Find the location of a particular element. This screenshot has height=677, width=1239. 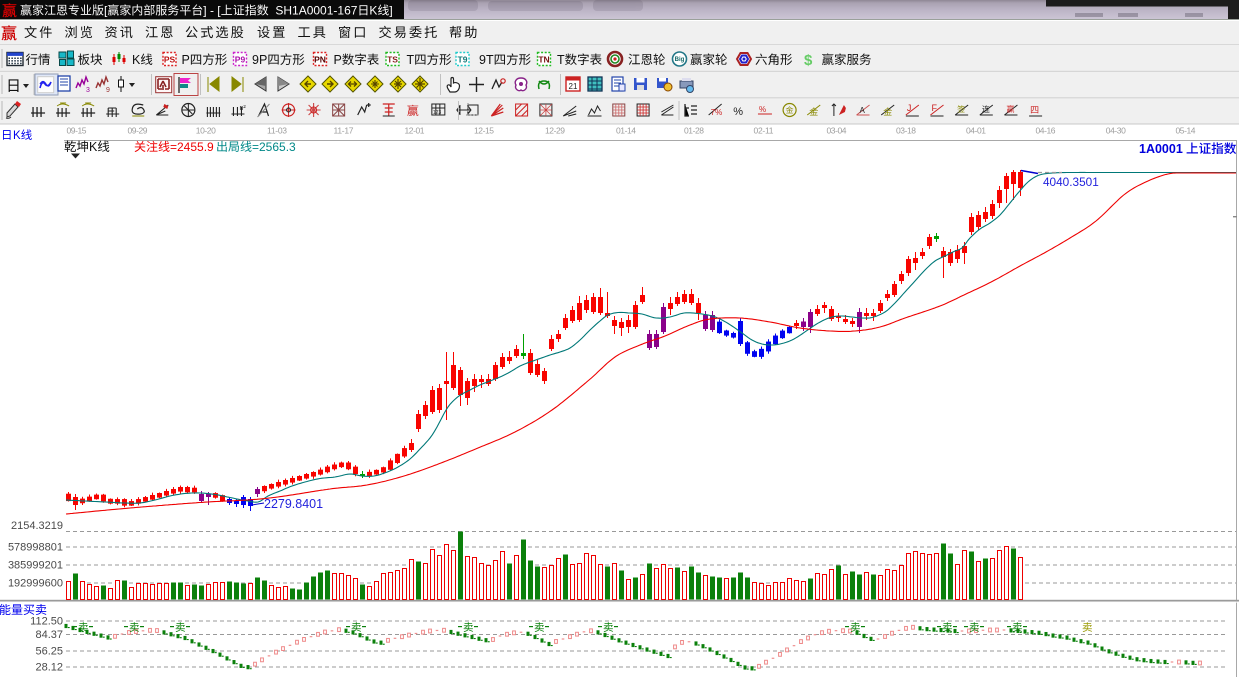

svg-text: SH1A0001-167 is located at coordinates (313, 11).